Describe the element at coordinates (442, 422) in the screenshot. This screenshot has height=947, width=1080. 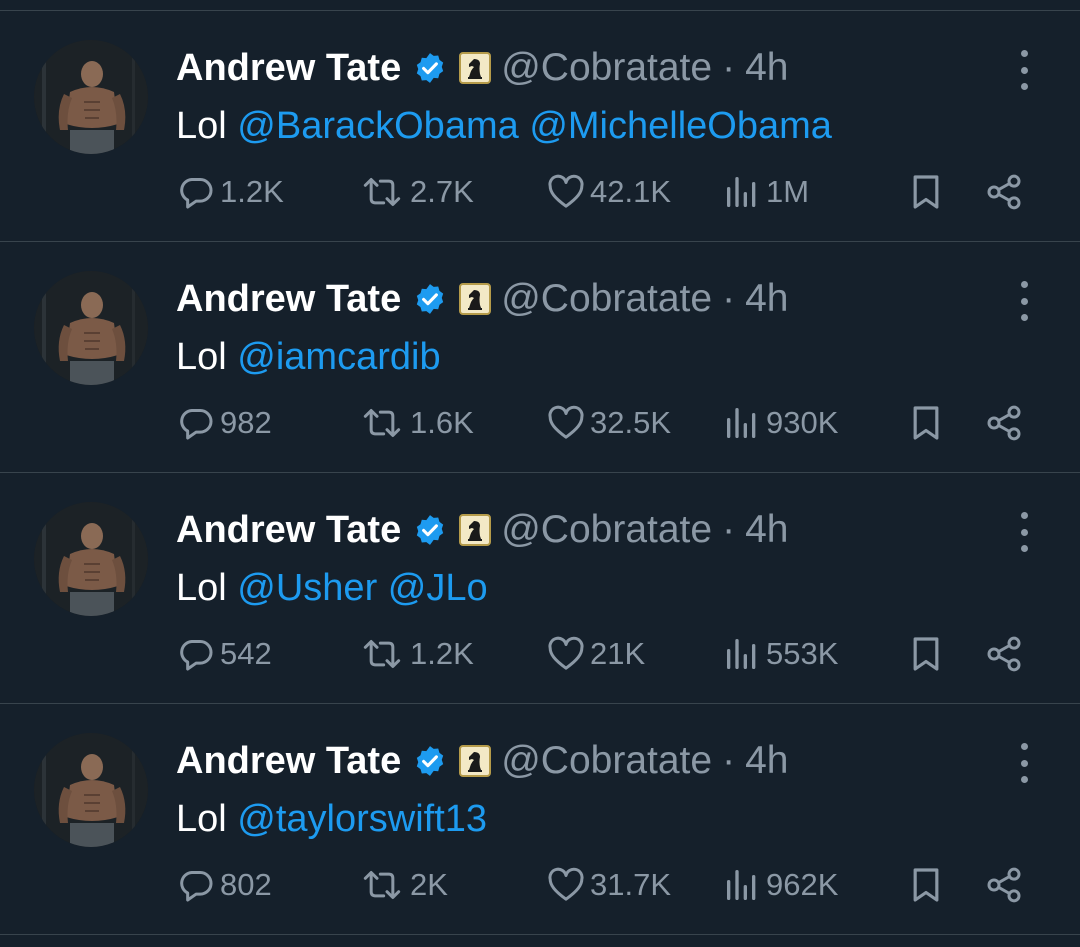
I see `retweet-count: 1.6K` at that location.